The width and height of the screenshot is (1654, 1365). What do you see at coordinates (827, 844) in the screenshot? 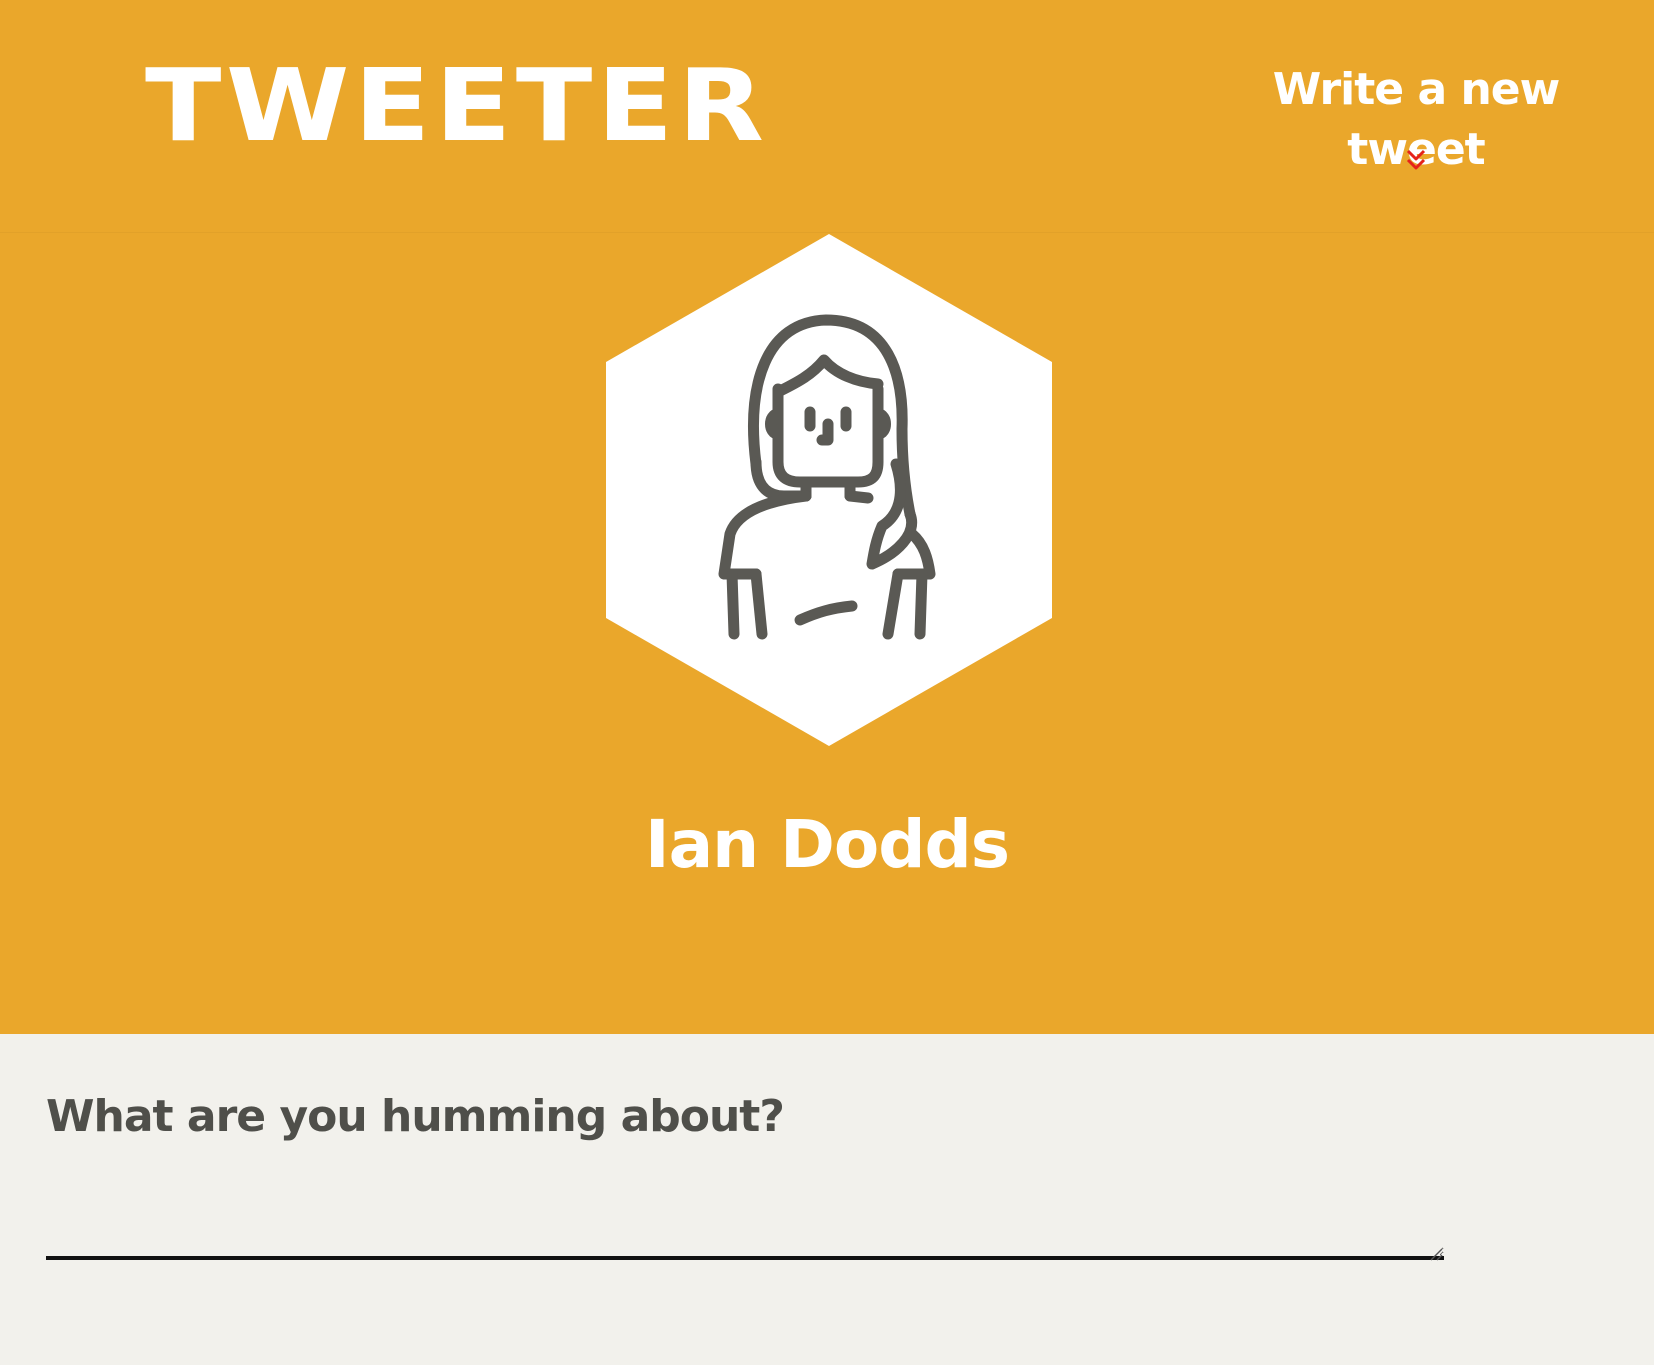
I see `user-name: Ian Dodds` at bounding box center [827, 844].